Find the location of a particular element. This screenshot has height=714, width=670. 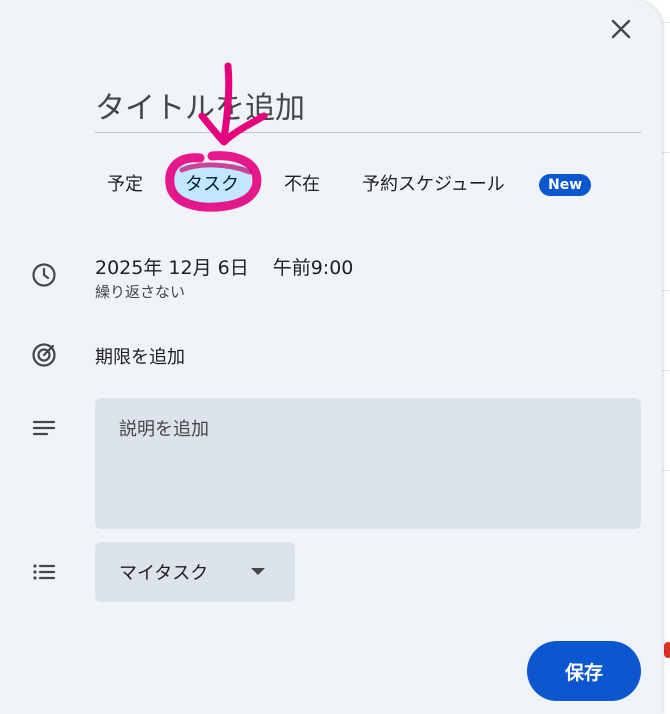

description-field: 説明を追加 is located at coordinates (368, 463).